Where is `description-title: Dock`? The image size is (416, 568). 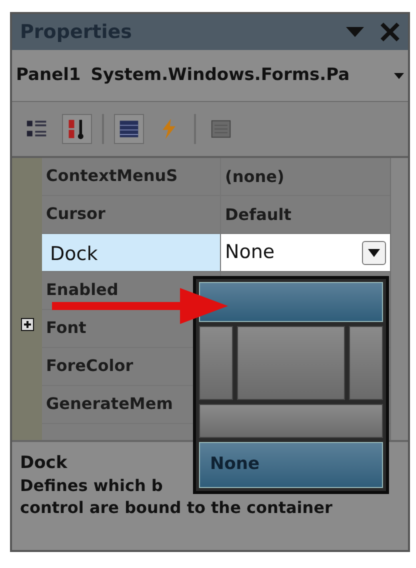
description-title: Dock is located at coordinates (44, 463).